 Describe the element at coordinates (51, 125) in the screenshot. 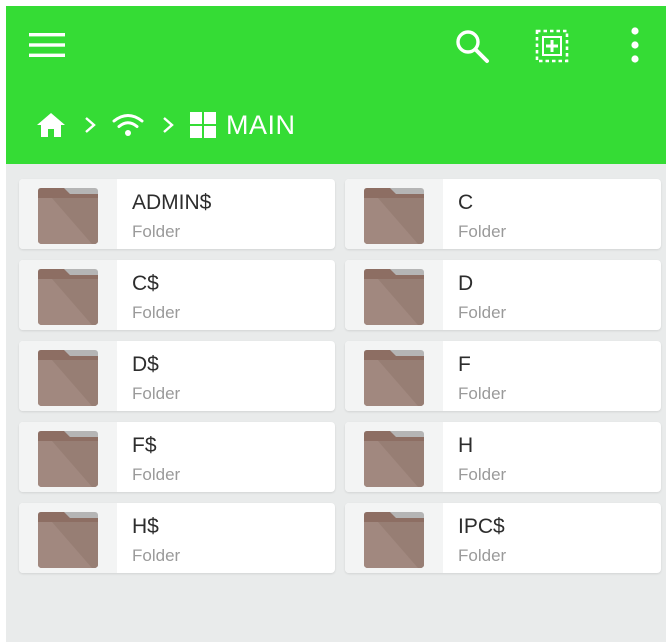

I see `home-icon` at that location.